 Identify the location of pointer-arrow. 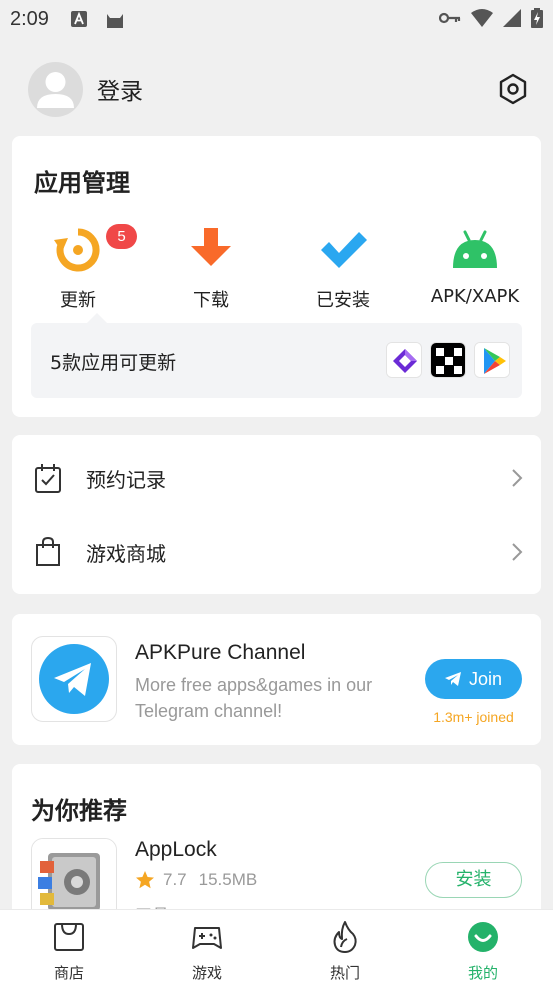
(97, 318).